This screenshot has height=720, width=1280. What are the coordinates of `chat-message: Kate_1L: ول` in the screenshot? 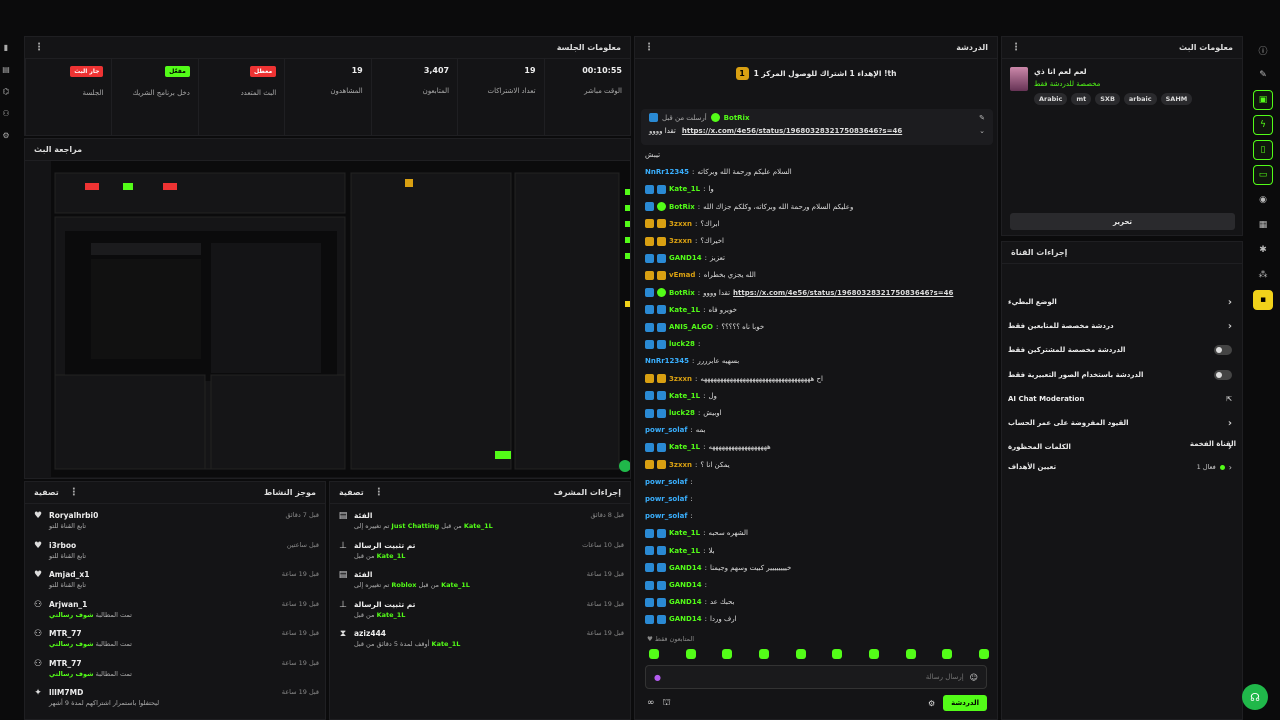 It's located at (817, 396).